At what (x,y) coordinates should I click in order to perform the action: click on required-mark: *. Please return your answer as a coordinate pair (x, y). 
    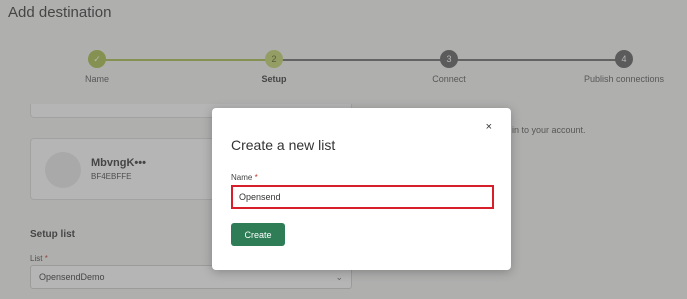
    Looking at the image, I should click on (256, 177).